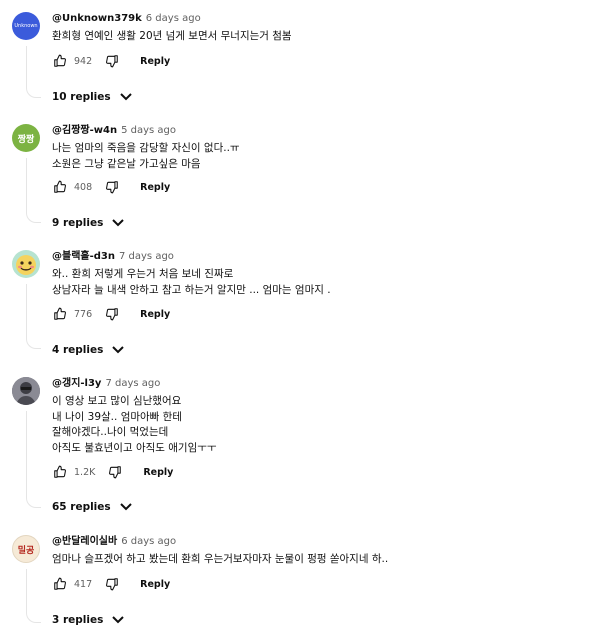 The image size is (603, 640). Describe the element at coordinates (143, 274) in the screenshot. I see `comment-line: 와.. 환희 저렇게 우는거 처음 보네 진짜로` at that location.